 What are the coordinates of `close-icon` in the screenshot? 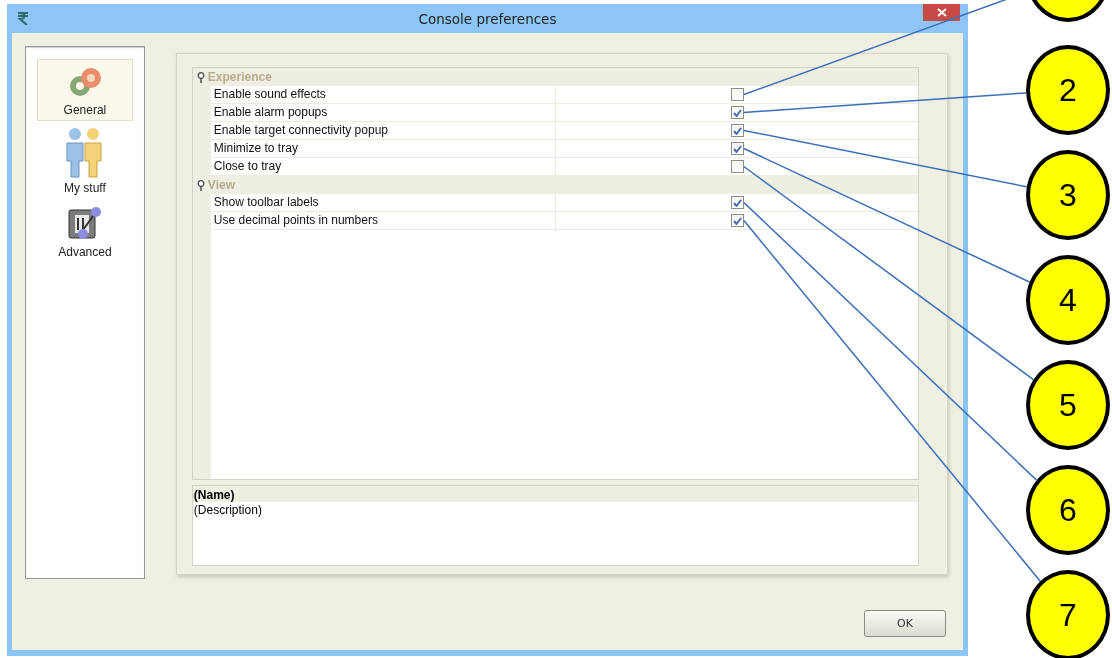 It's located at (941, 12).